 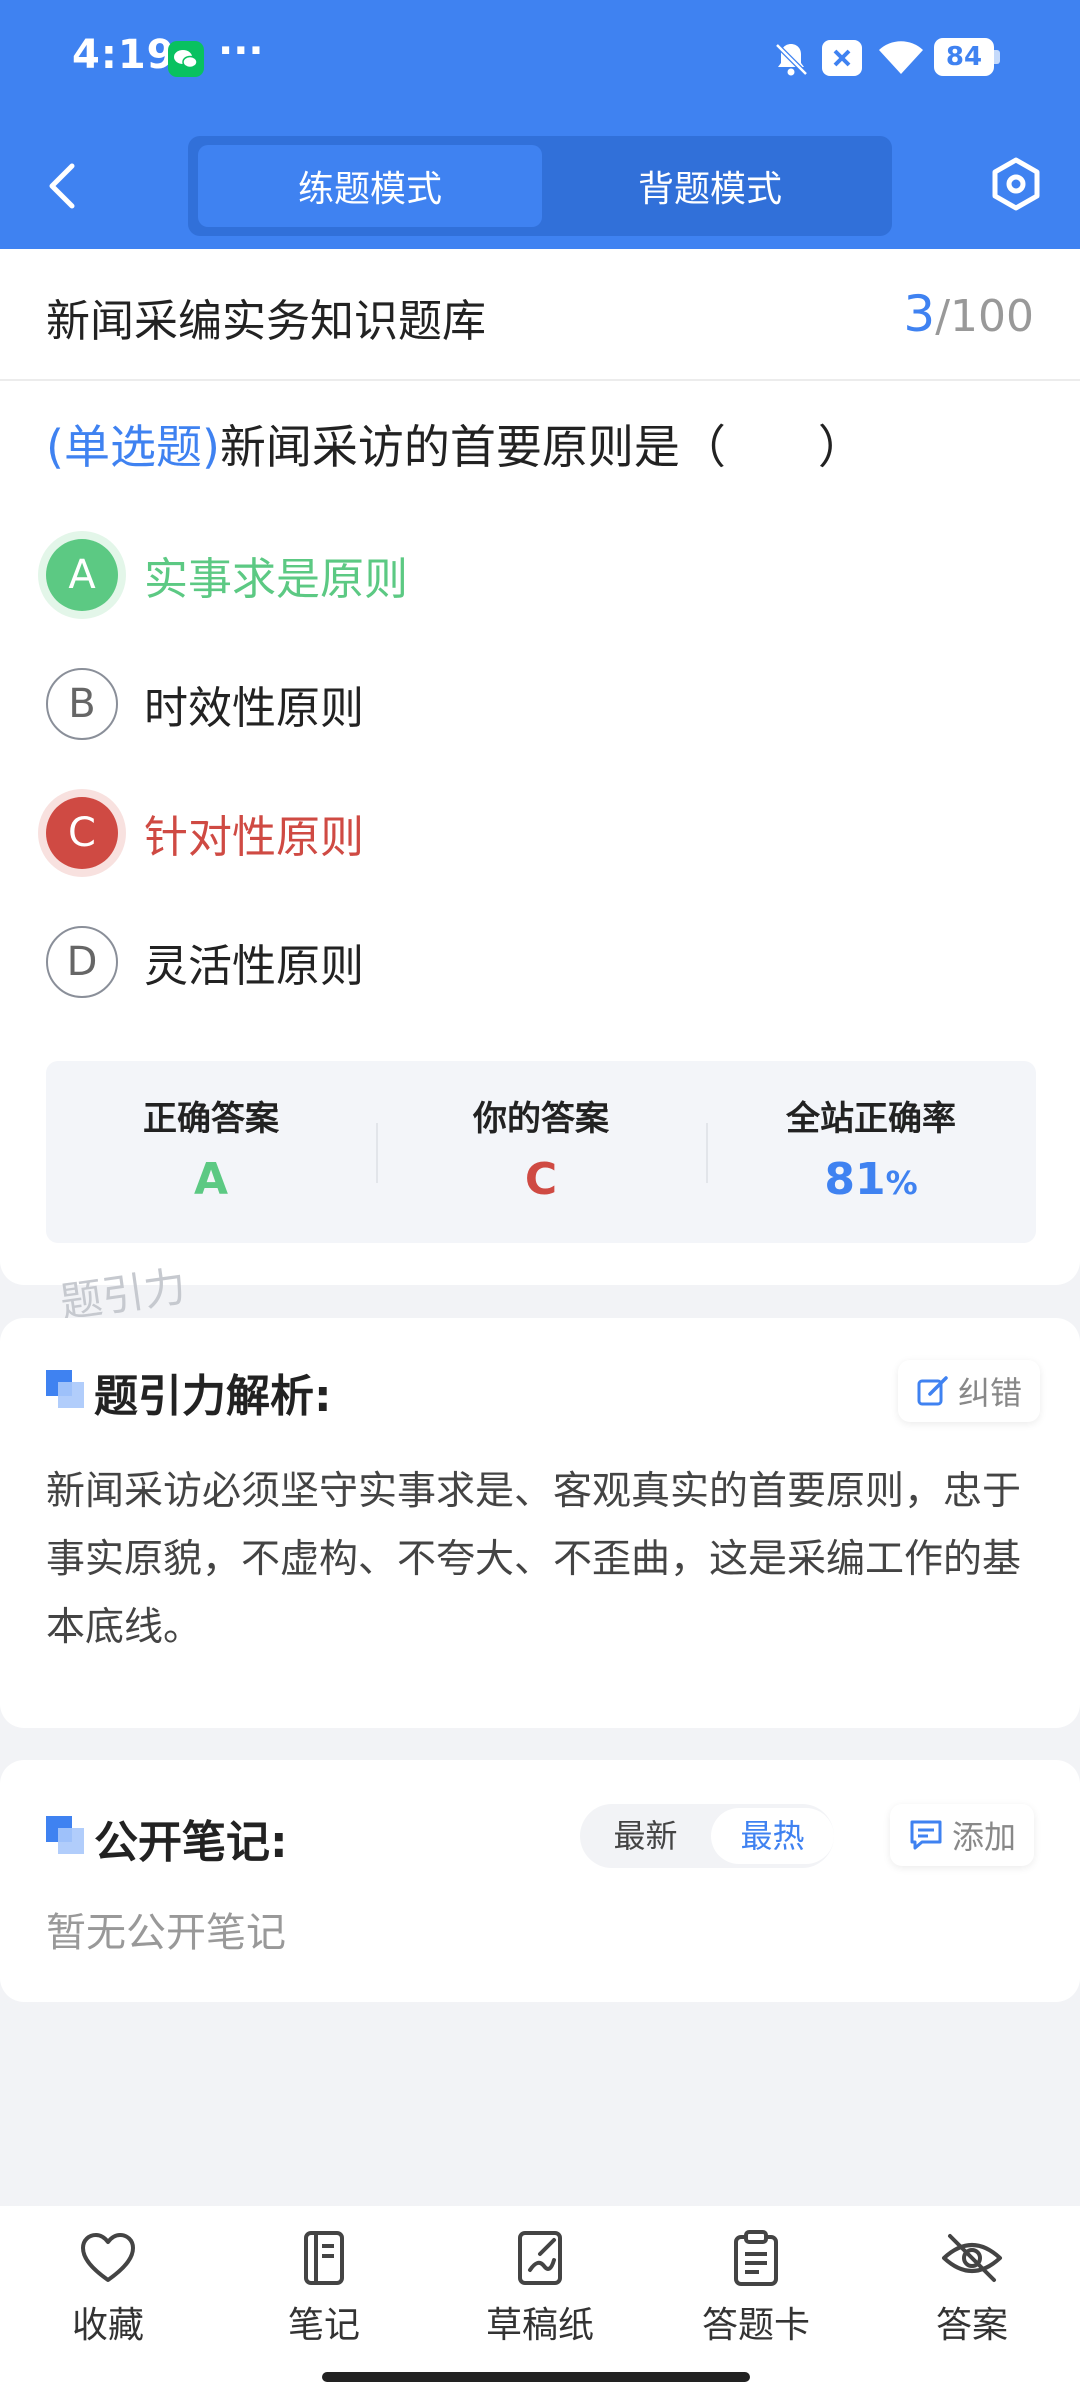 I want to click on correct-answer-value: A, so click(x=211, y=1179).